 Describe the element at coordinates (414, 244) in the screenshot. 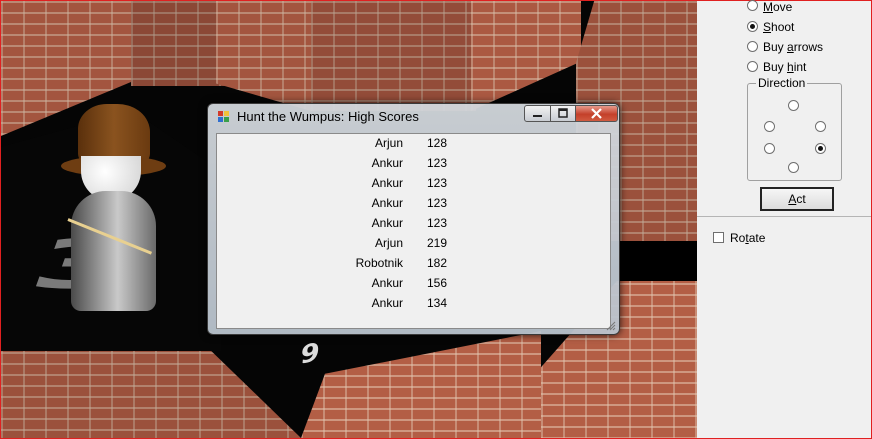

I see `score-row: Arjun 219` at that location.